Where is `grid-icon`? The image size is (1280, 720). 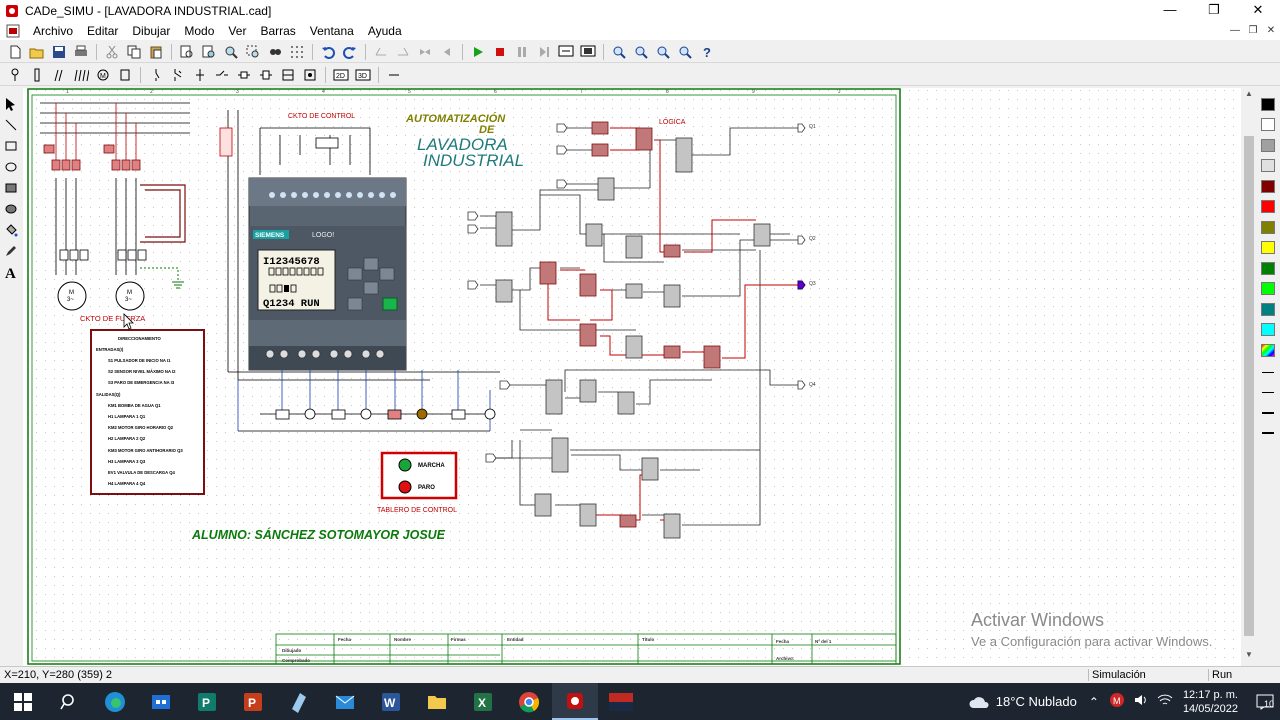
grid-icon is located at coordinates (297, 52).